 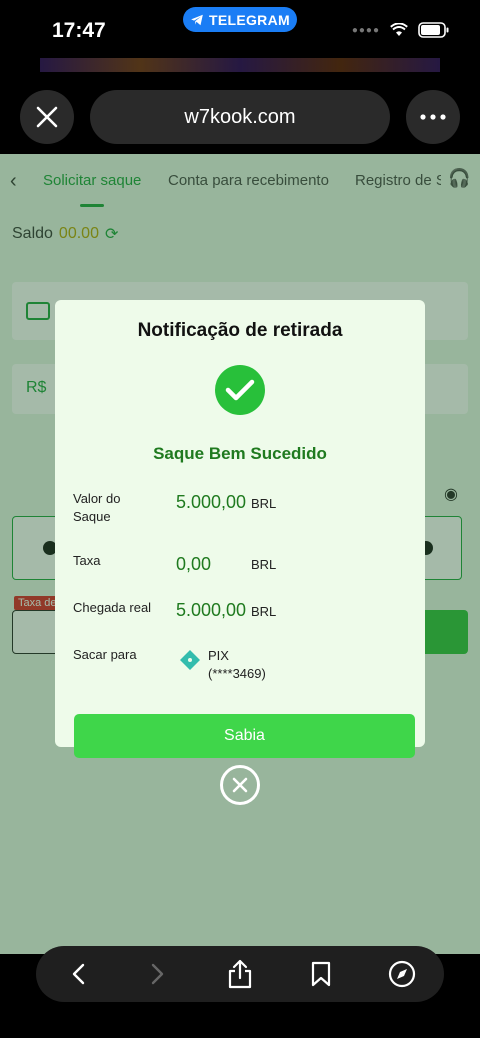 What do you see at coordinates (240, 453) in the screenshot?
I see `success-message: Saque Bem Sucedido` at bounding box center [240, 453].